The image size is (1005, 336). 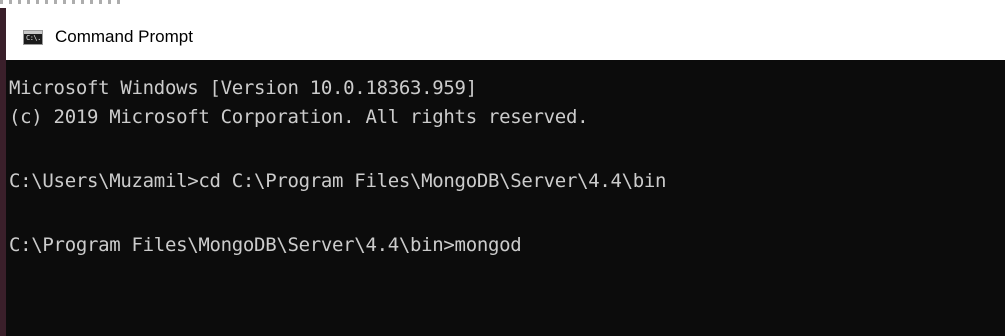 I want to click on window-title: Command Prompt, so click(x=124, y=36).